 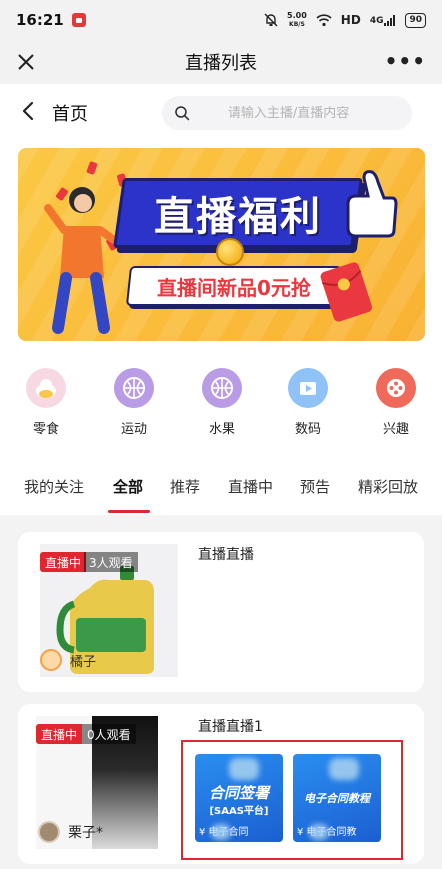 I want to click on product-item: 电子合同教程 ¥ 电子合同教, so click(x=337, y=798).